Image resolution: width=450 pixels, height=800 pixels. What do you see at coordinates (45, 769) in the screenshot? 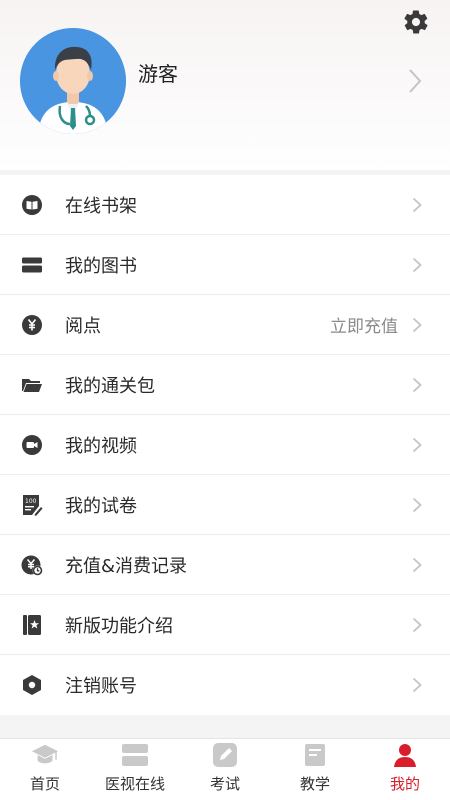
I see `nav-tab-home: 首页` at bounding box center [45, 769].